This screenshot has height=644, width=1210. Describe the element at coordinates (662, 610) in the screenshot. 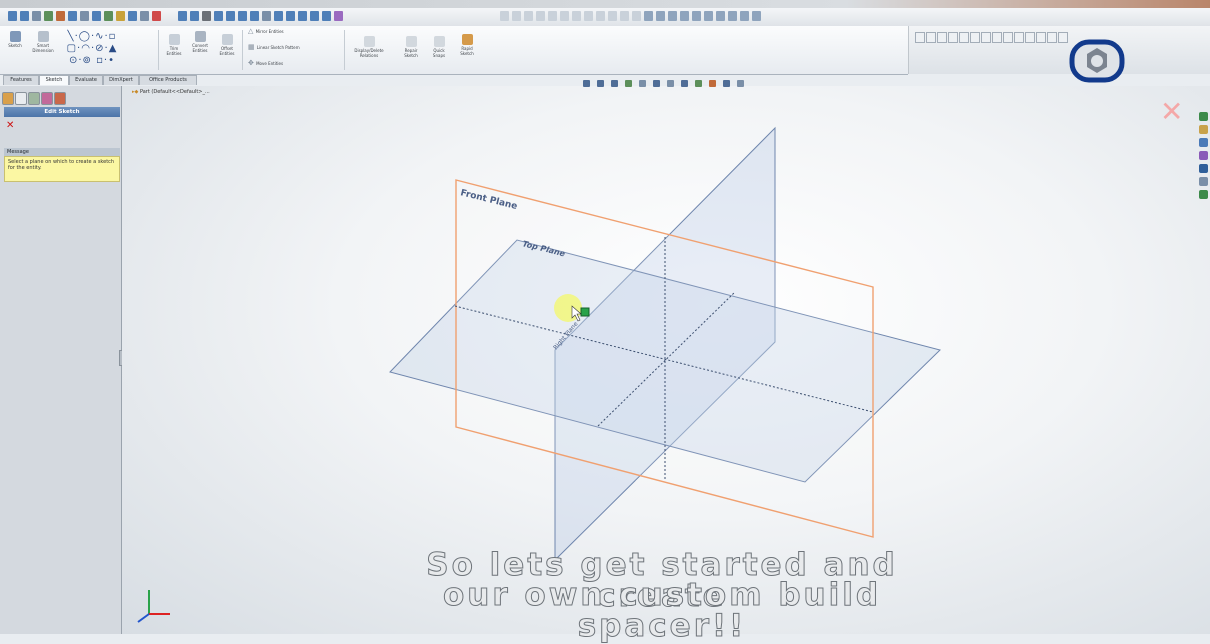

I see `caption-line-2: our own custom build spacer!!` at that location.